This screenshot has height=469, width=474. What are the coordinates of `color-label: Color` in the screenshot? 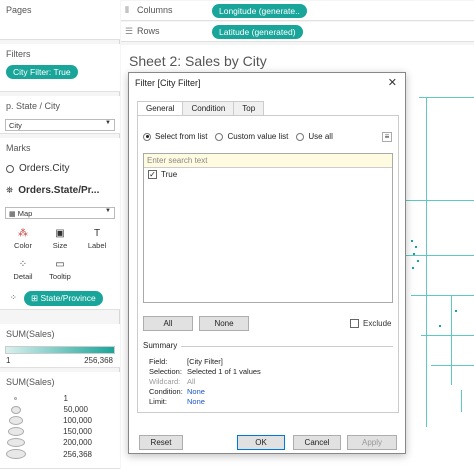 It's located at (23, 245).